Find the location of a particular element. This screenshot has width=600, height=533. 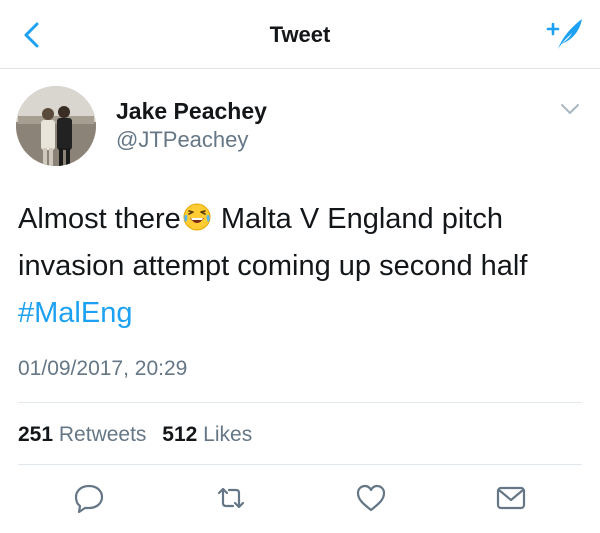

retweet-icon is located at coordinates (231, 498).